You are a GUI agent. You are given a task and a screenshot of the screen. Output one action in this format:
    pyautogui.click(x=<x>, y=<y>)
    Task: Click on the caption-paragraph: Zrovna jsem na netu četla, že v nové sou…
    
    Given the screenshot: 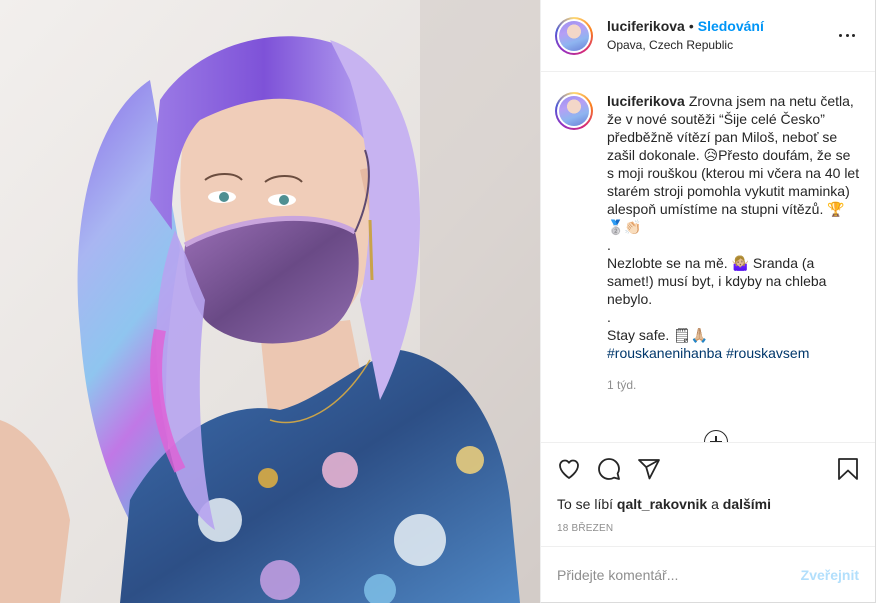 What is the action you would take?
    pyautogui.click(x=733, y=164)
    